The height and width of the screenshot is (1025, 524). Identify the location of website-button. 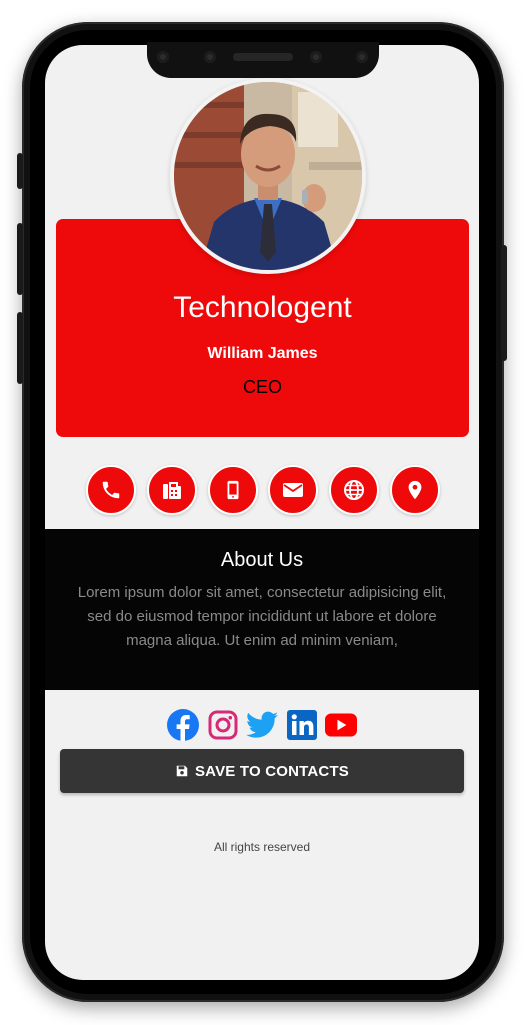
(354, 490).